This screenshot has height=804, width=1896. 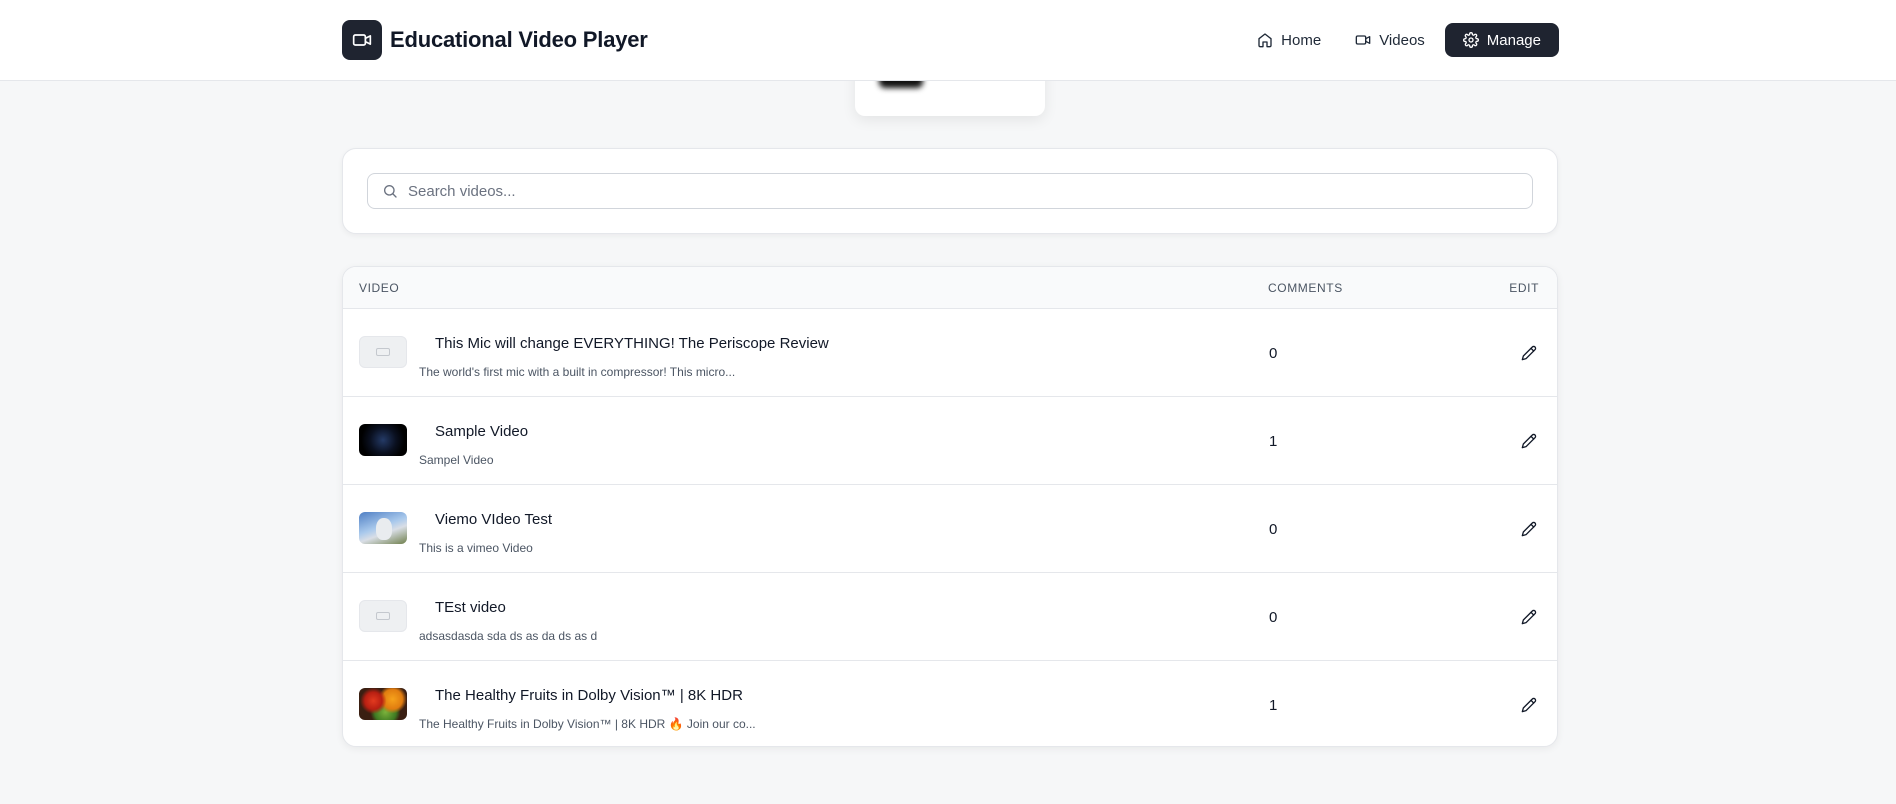 What do you see at coordinates (470, 607) in the screenshot?
I see `video-title: TEst video` at bounding box center [470, 607].